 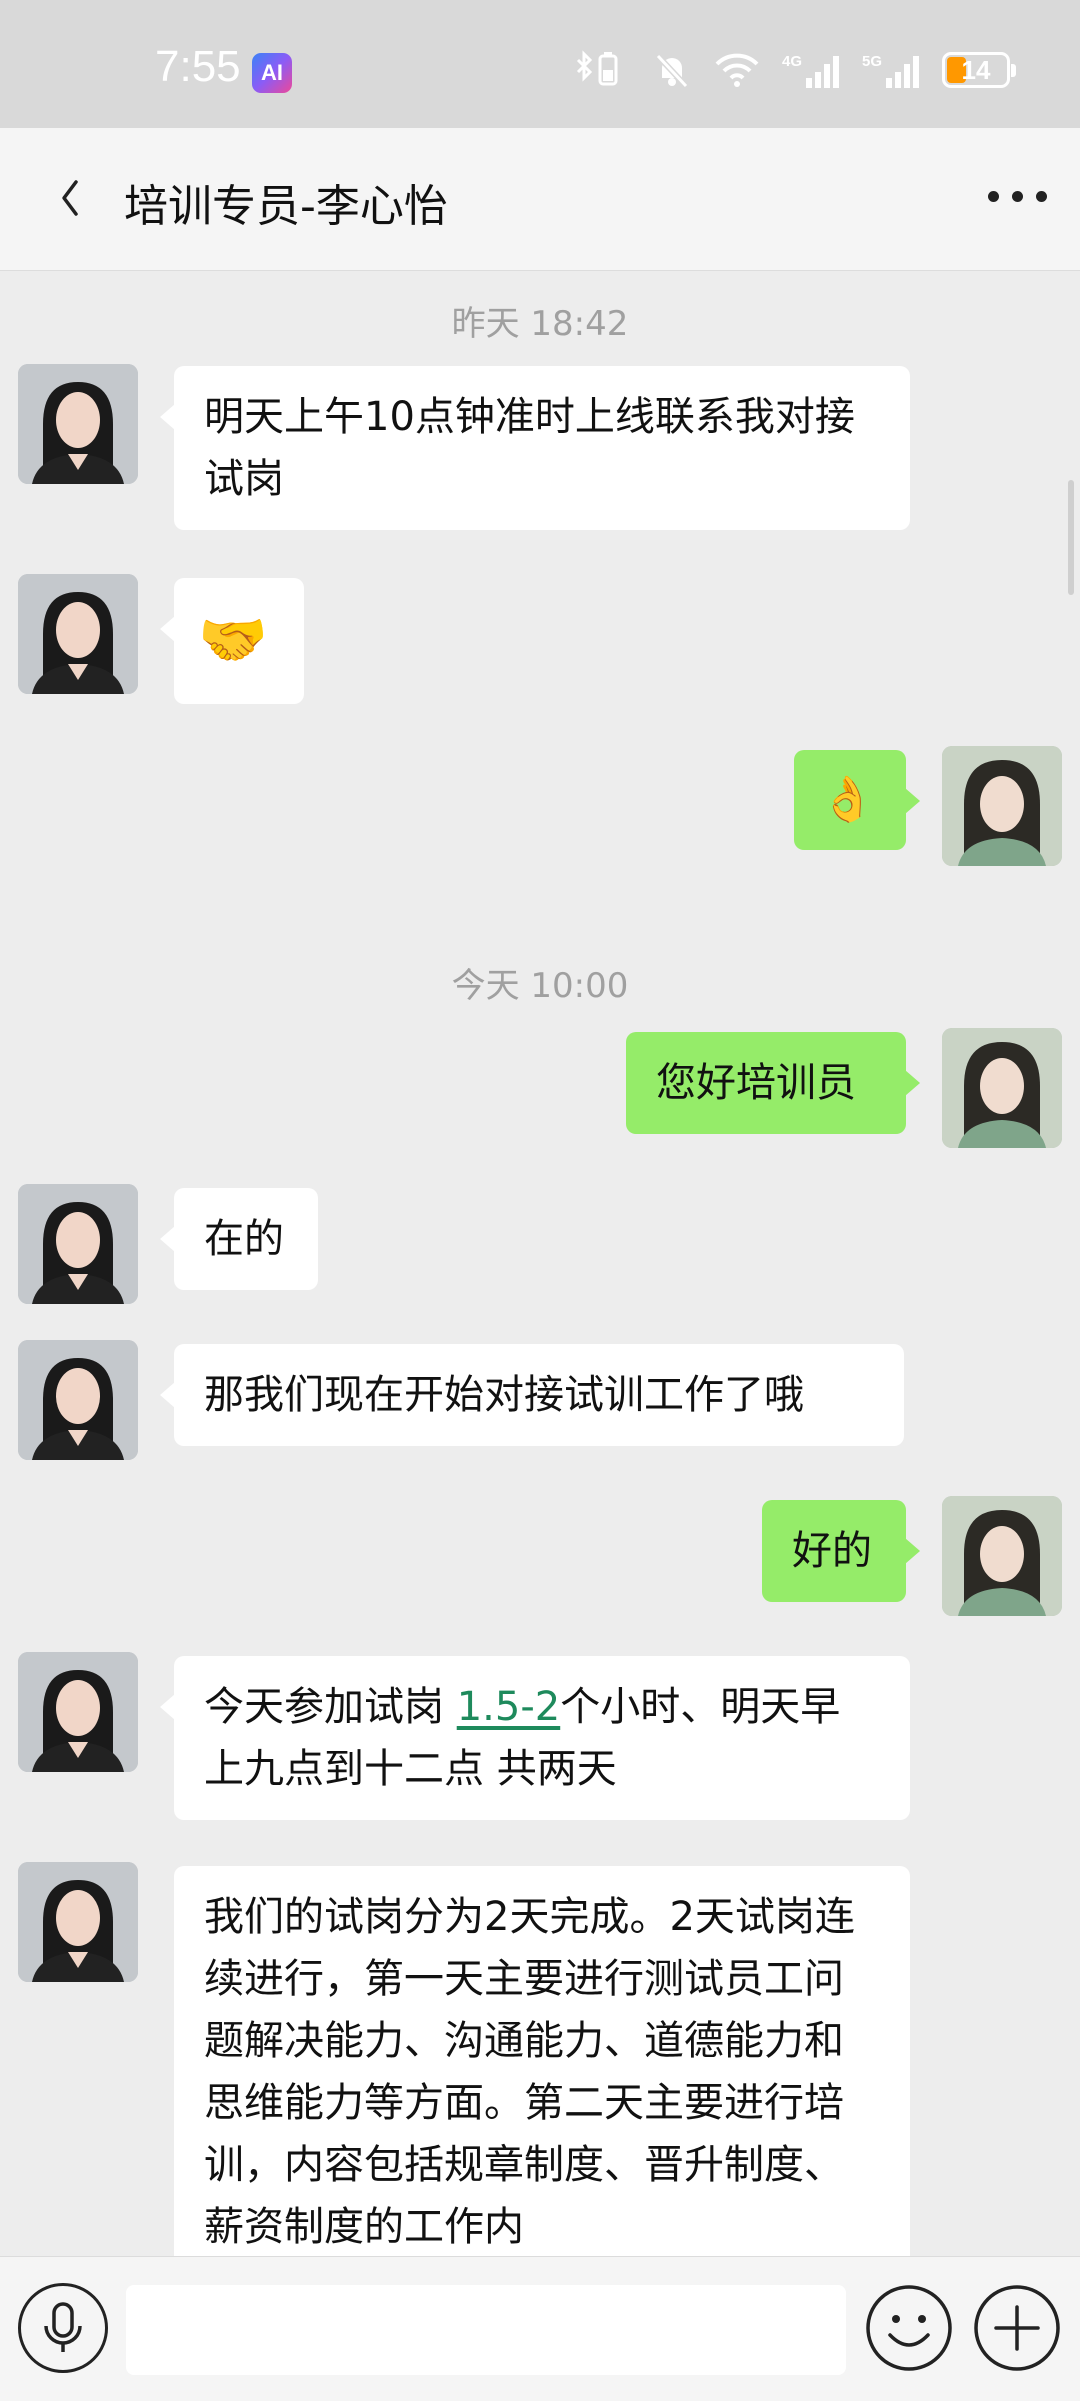 What do you see at coordinates (244, 1239) in the screenshot?
I see `message-text: 在的` at bounding box center [244, 1239].